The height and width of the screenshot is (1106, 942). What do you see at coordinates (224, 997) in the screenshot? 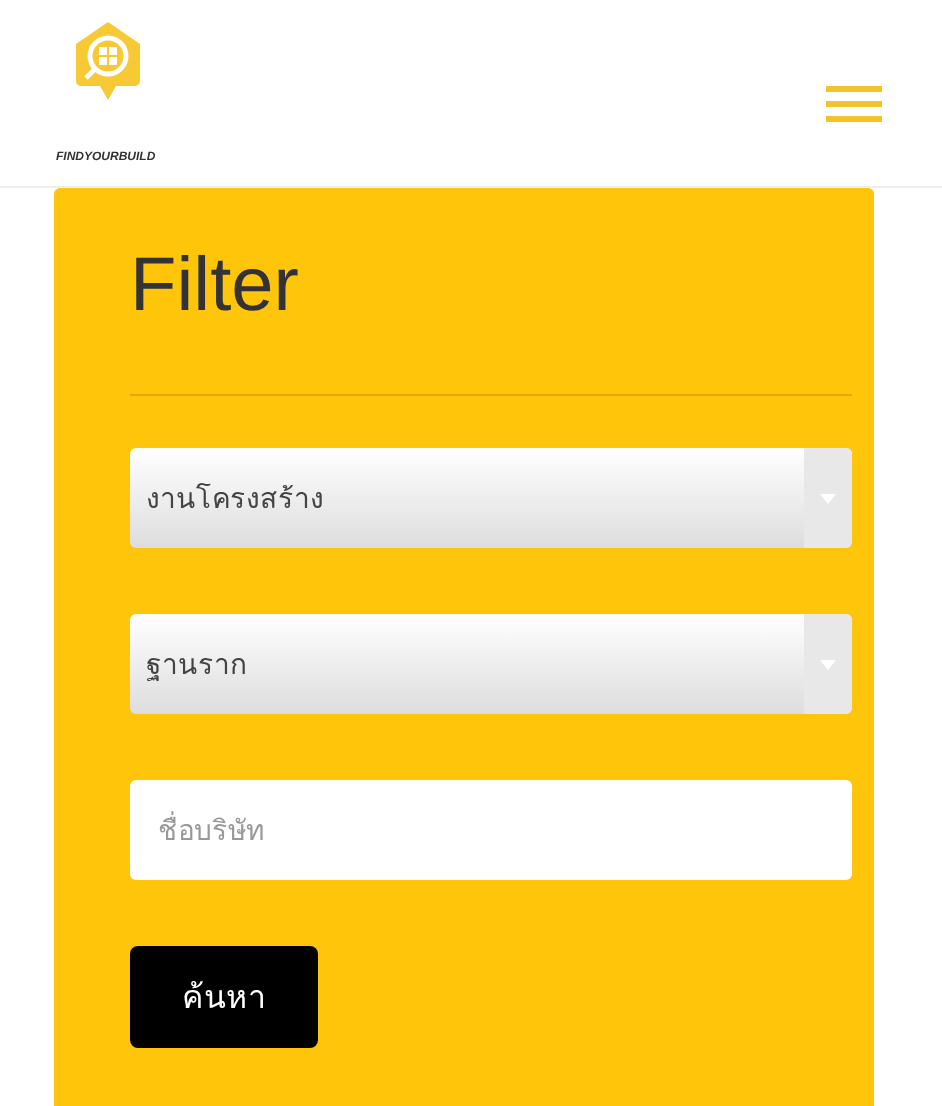
I see `search-button: ค้นหา` at bounding box center [224, 997].